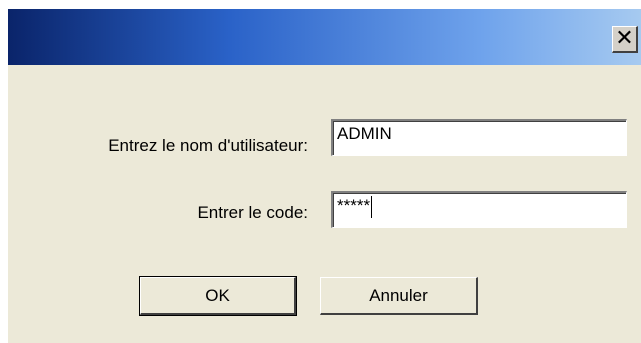 This screenshot has height=343, width=641. What do you see at coordinates (208, 145) in the screenshot?
I see `username-label: Entrez le nom d'utilisateur:` at bounding box center [208, 145].